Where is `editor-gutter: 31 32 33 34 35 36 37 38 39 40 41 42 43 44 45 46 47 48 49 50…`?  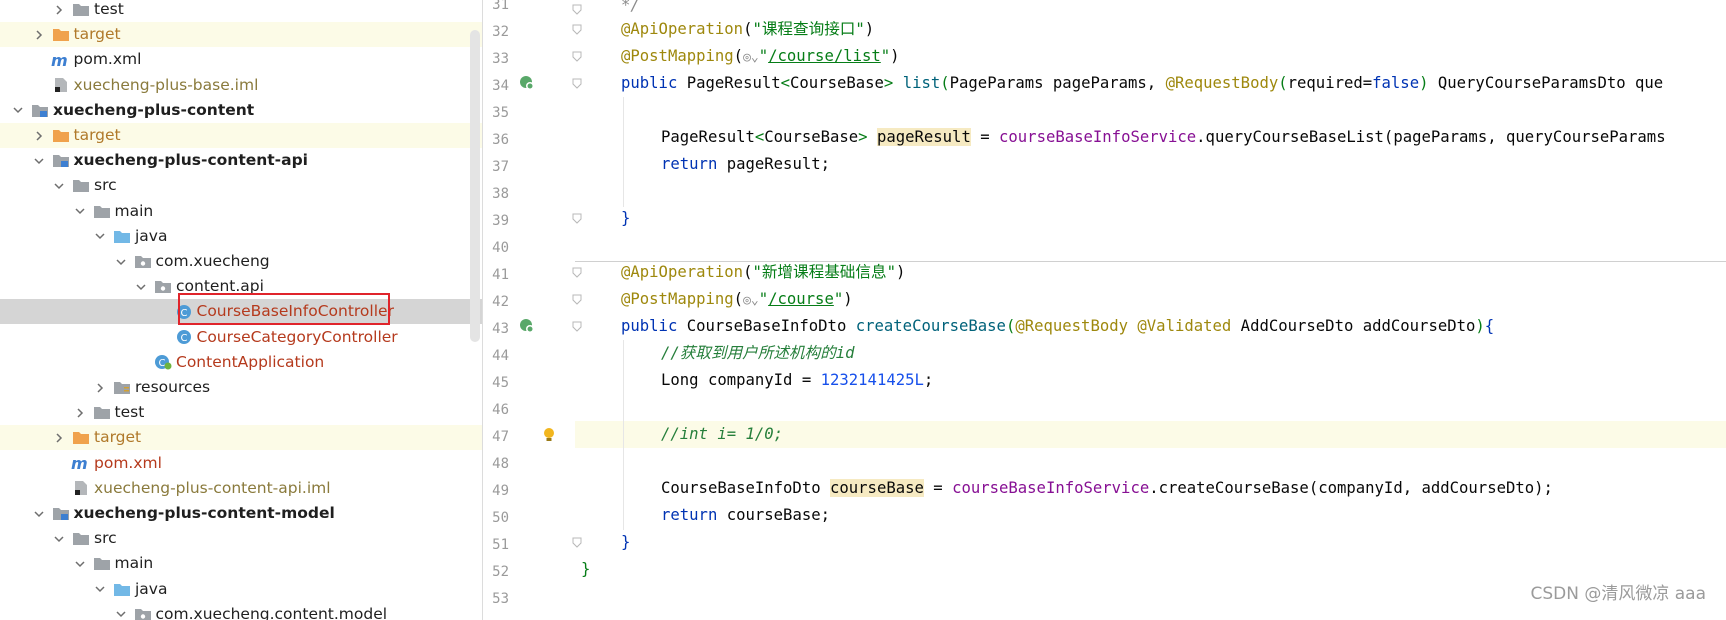
editor-gutter: 31 32 33 34 35 36 37 38 39 40 41 42 43 44 45 46 47 48 49 50… is located at coordinates (532, 310).